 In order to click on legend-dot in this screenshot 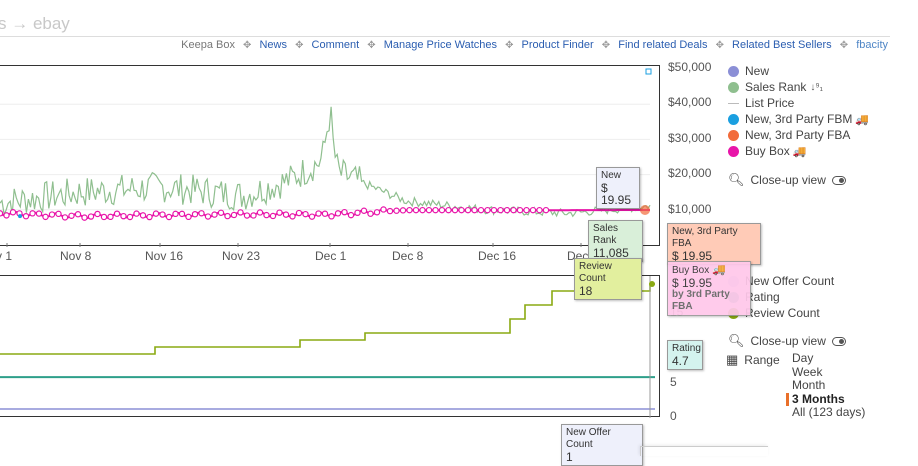, I will do `click(733, 87)`.